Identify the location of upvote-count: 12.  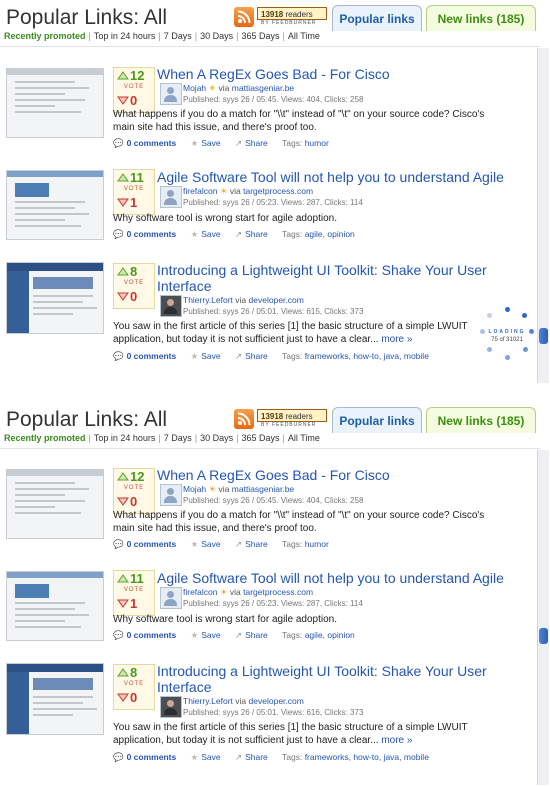
(137, 476).